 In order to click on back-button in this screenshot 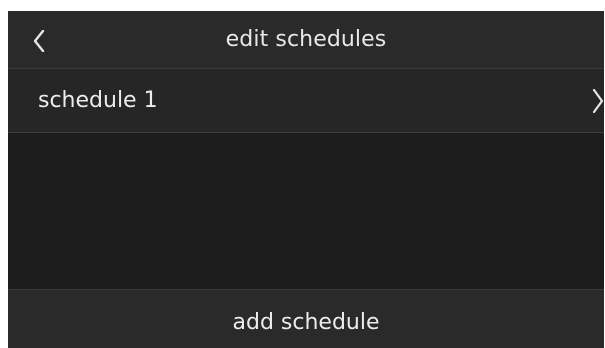, I will do `click(40, 40)`.